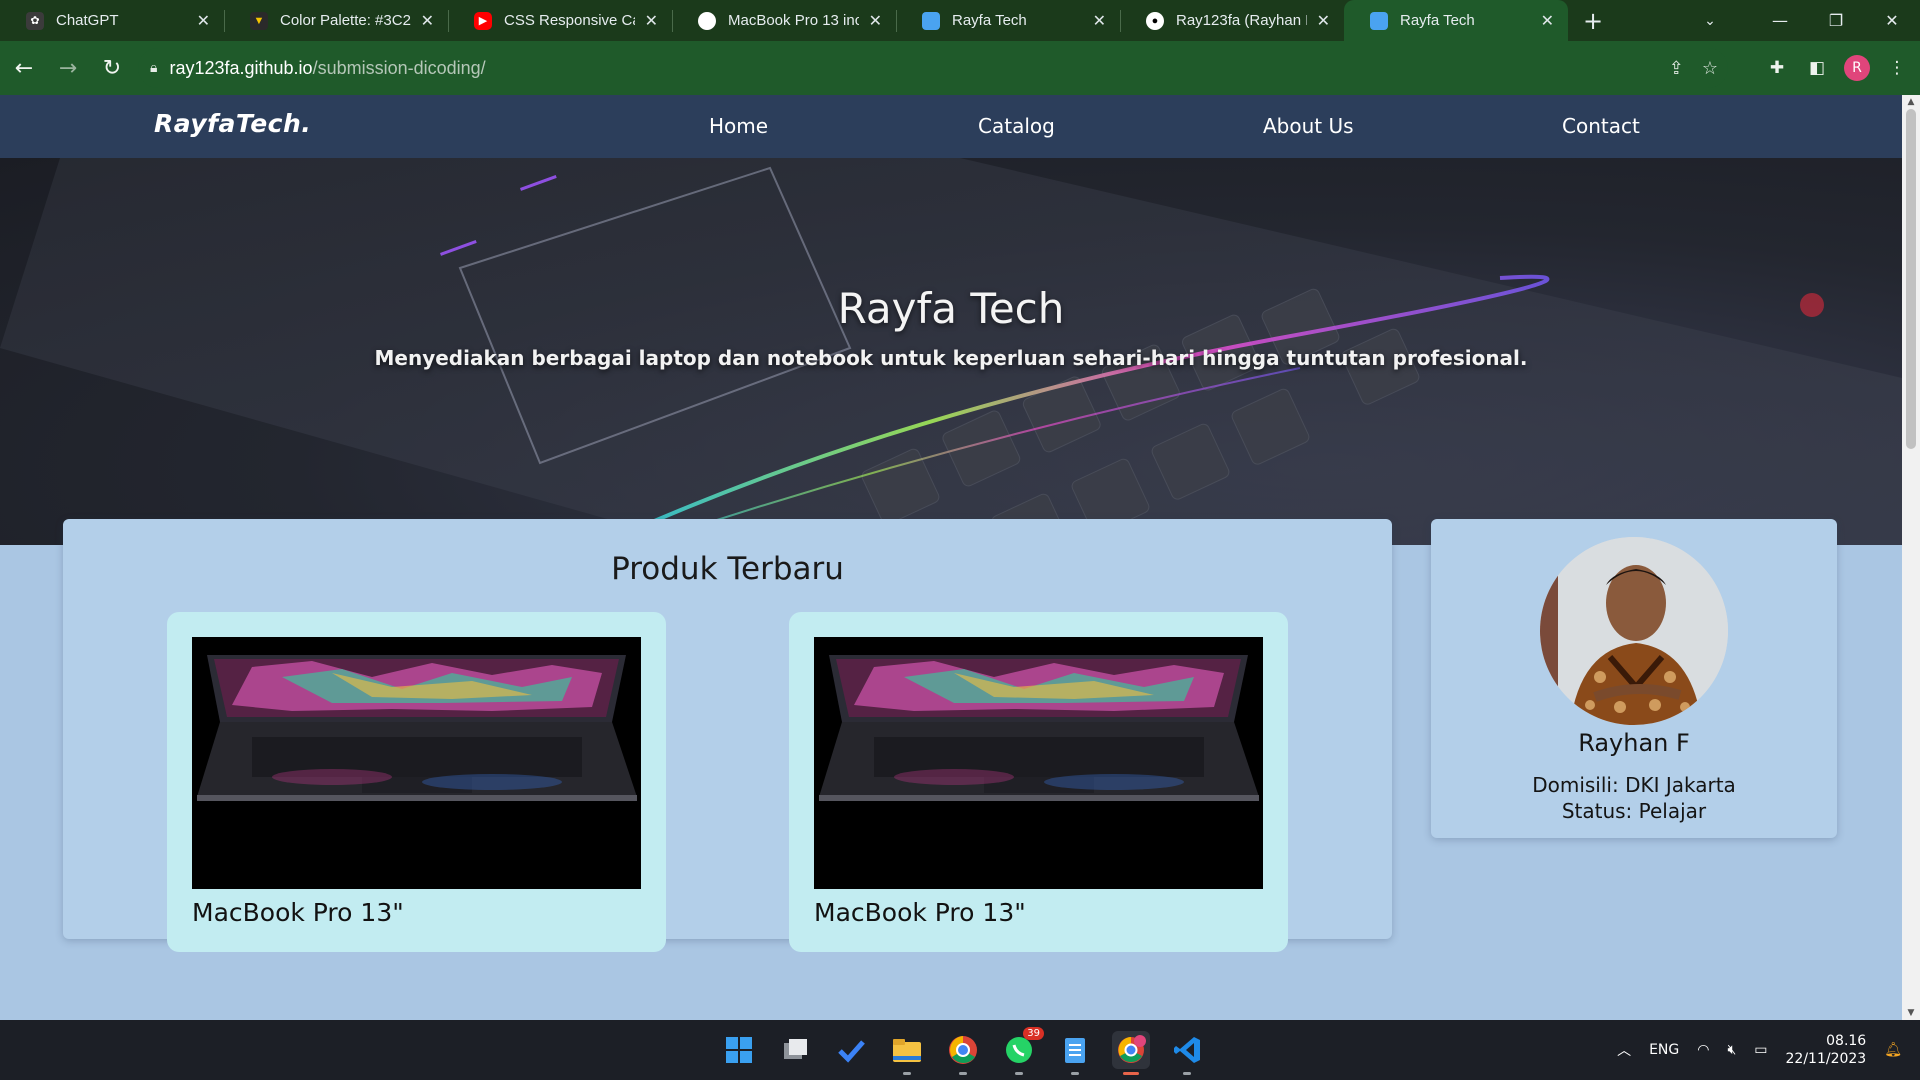 This screenshot has height=1080, width=1920. What do you see at coordinates (1693, 68) in the screenshot?
I see `omnibox-actions: ⇪ ☆` at bounding box center [1693, 68].